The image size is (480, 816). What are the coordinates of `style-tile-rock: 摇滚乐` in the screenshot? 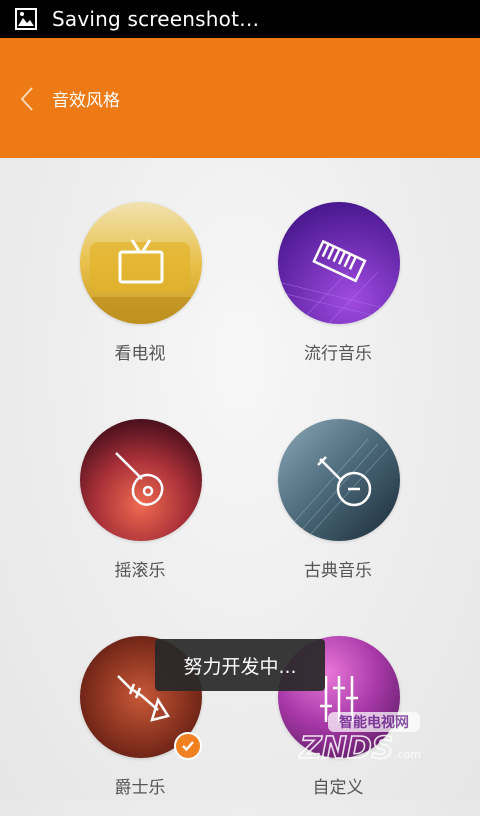 It's located at (140, 509).